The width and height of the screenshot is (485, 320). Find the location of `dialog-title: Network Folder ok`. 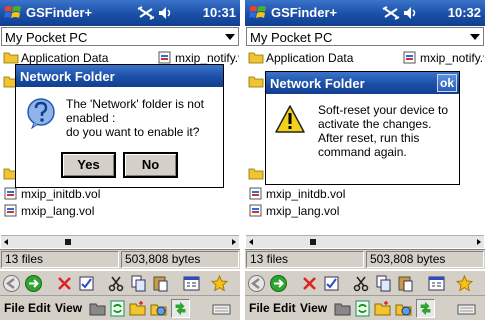

dialog-title: Network Folder ok is located at coordinates (362, 83).